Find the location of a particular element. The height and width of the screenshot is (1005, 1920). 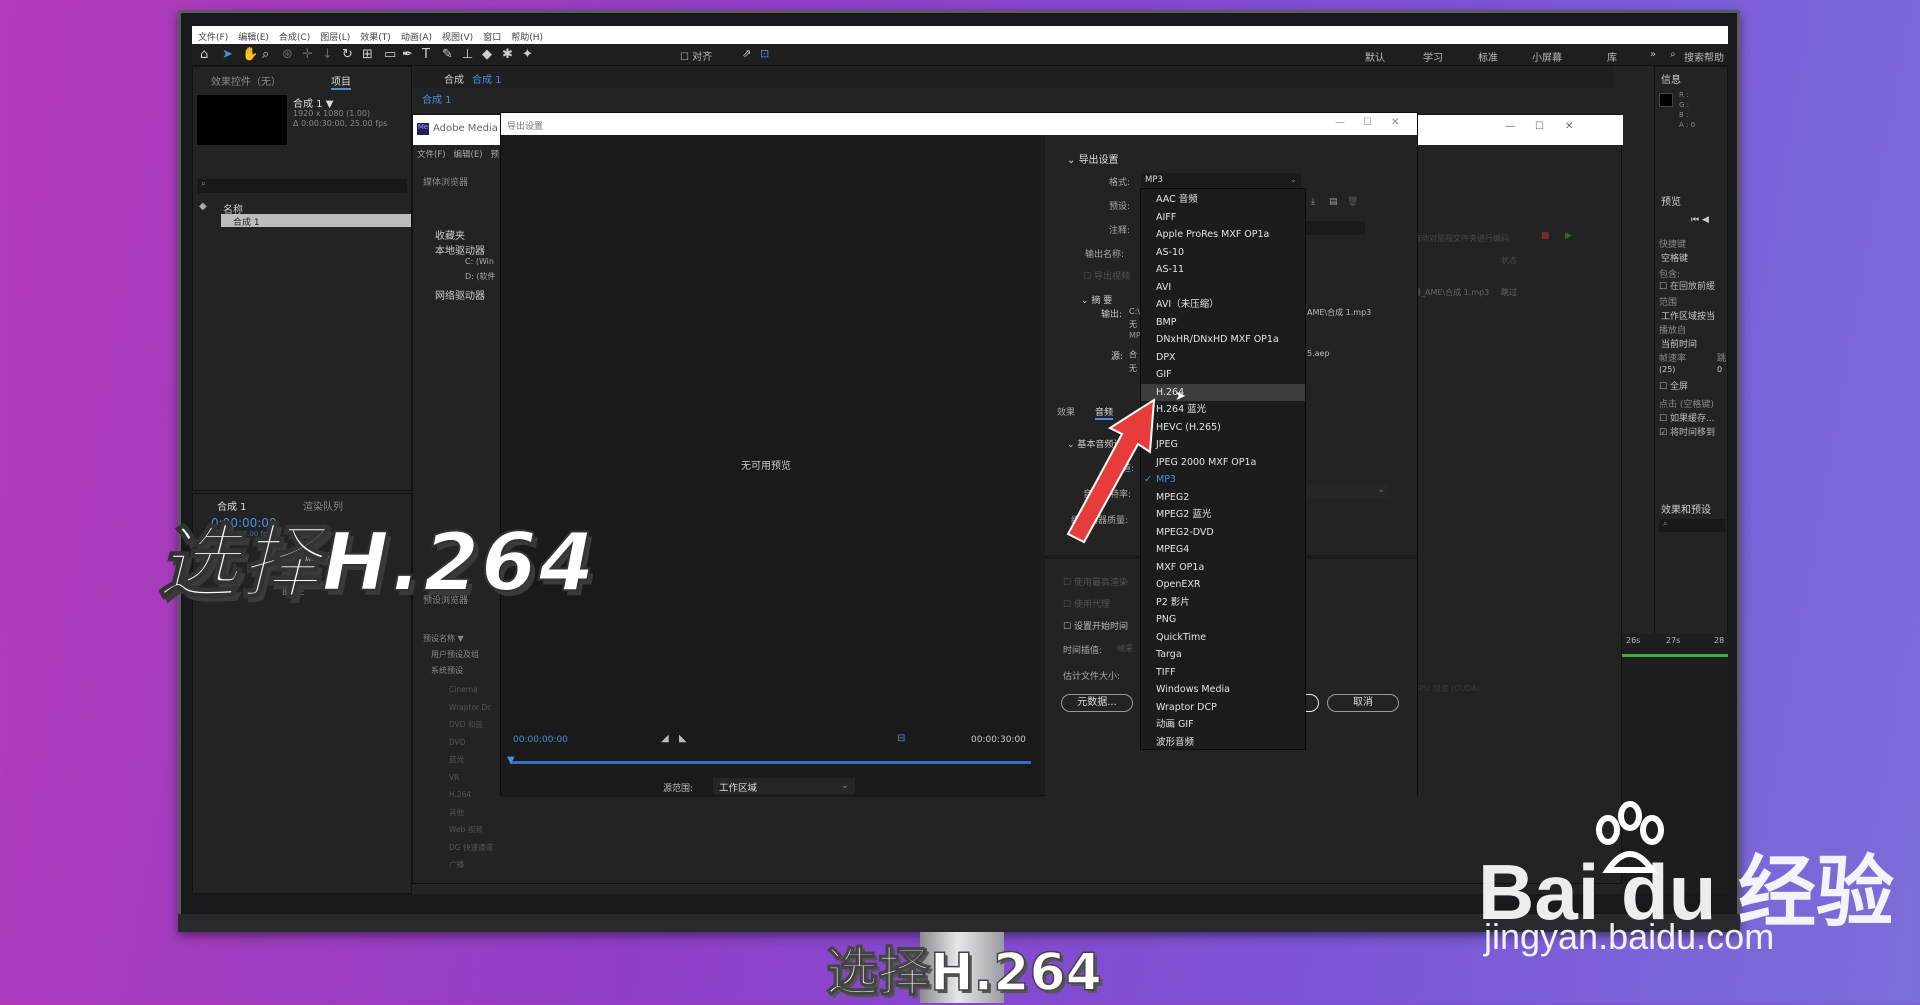

tab-project: 项目 is located at coordinates (341, 81).